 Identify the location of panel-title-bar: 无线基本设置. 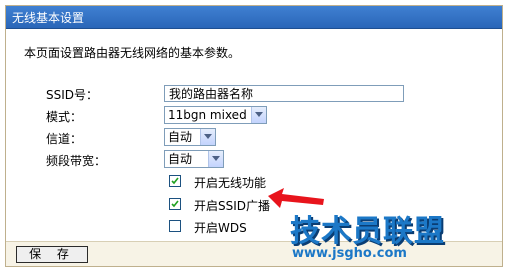
(254, 17).